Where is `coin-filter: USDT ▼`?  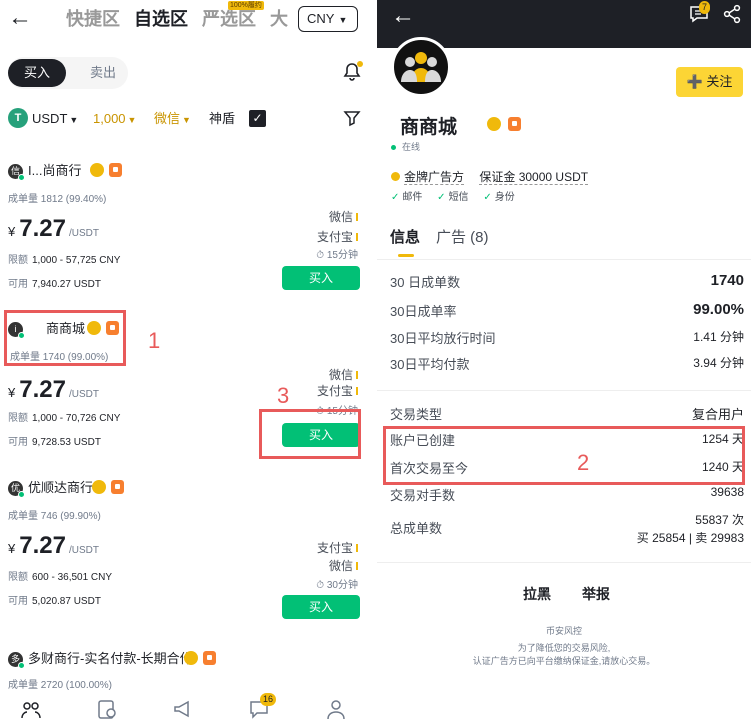 coin-filter: USDT ▼ is located at coordinates (55, 119).